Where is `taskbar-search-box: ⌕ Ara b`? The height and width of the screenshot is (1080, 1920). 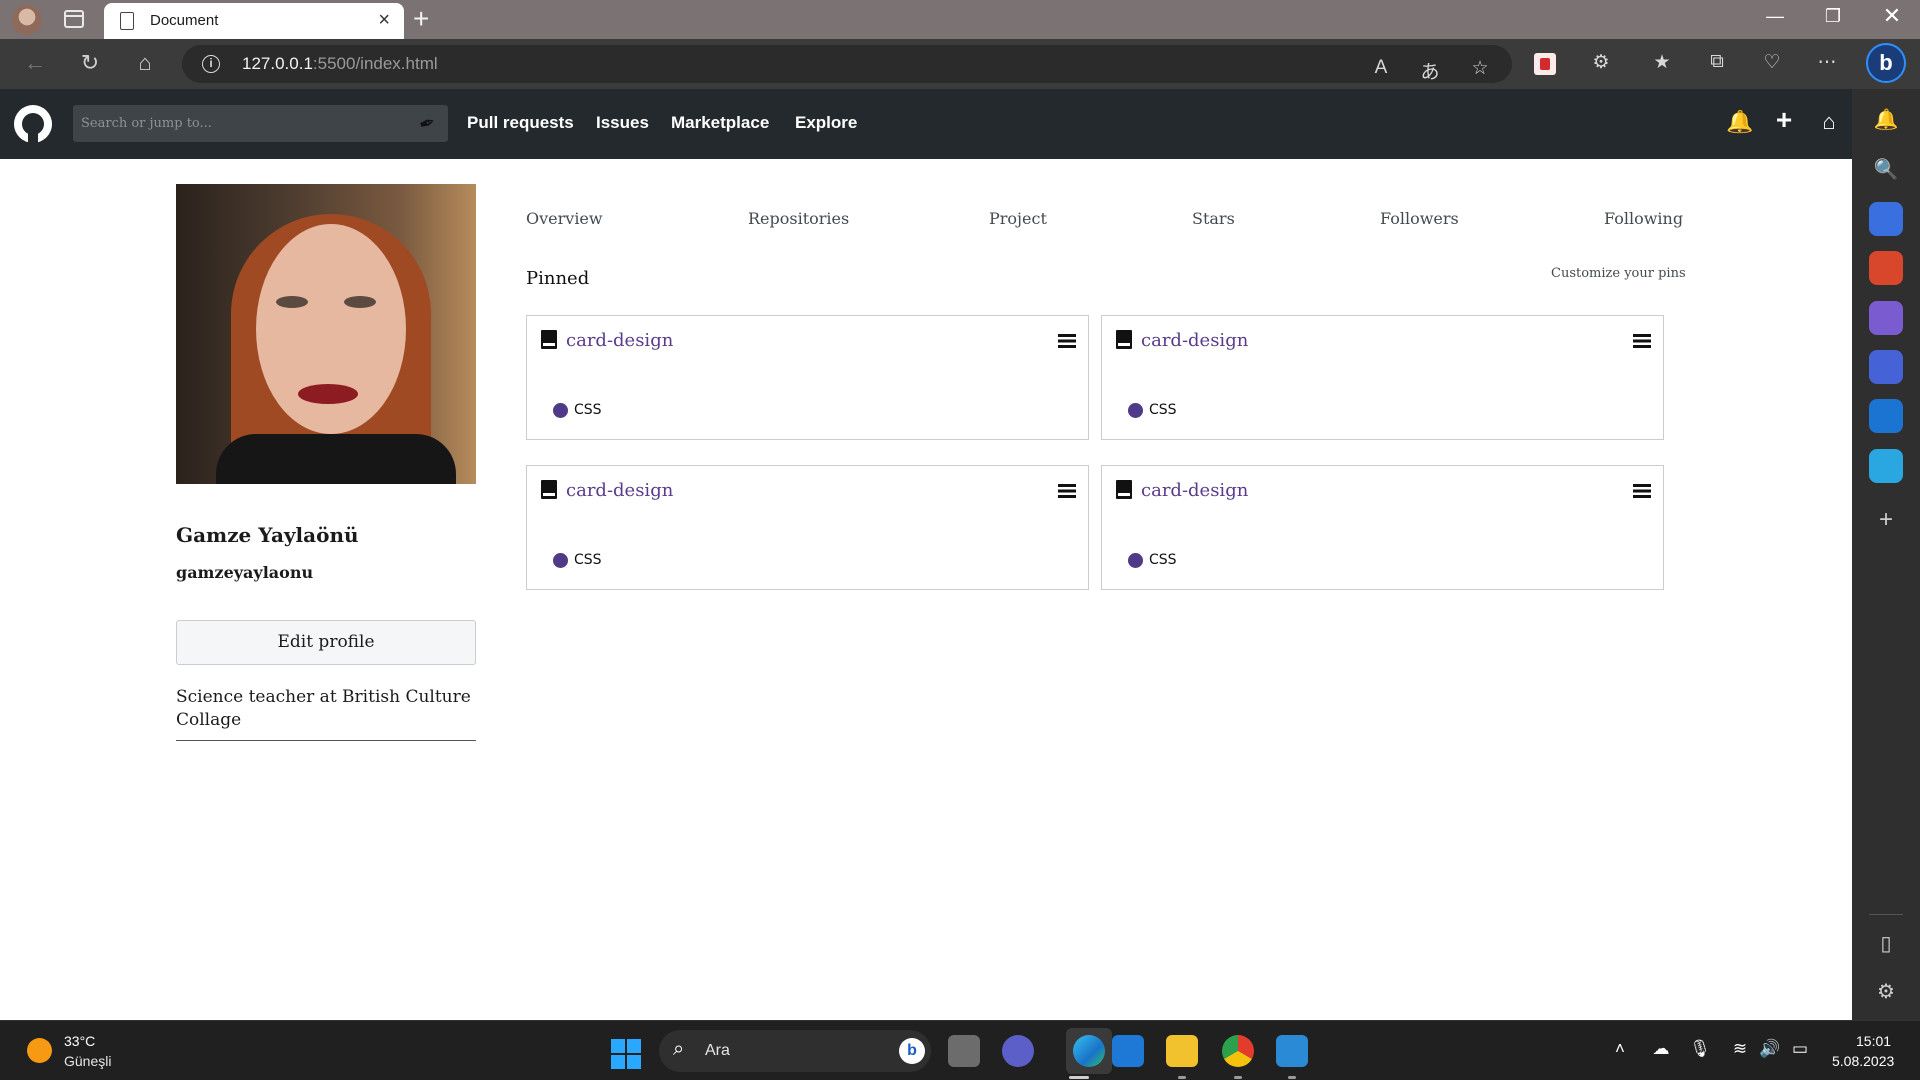 taskbar-search-box: ⌕ Ara b is located at coordinates (795, 1051).